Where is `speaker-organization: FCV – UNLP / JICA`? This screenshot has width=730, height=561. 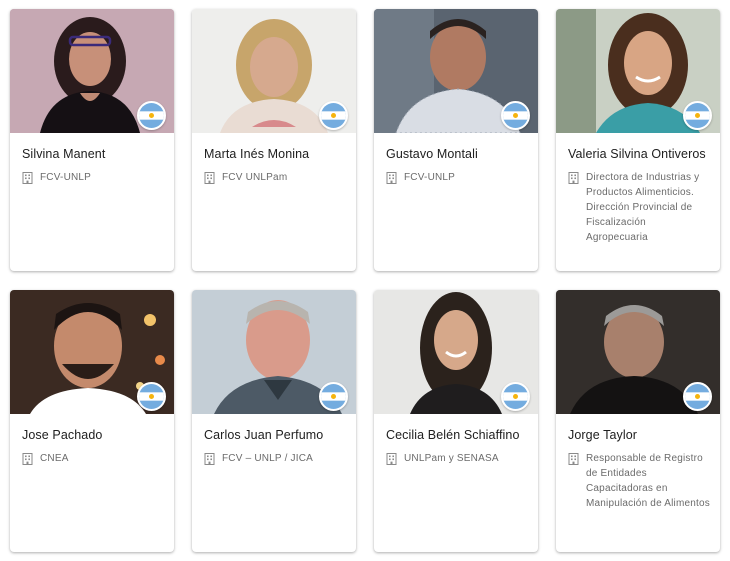
speaker-organization: FCV – UNLP / JICA is located at coordinates (275, 459).